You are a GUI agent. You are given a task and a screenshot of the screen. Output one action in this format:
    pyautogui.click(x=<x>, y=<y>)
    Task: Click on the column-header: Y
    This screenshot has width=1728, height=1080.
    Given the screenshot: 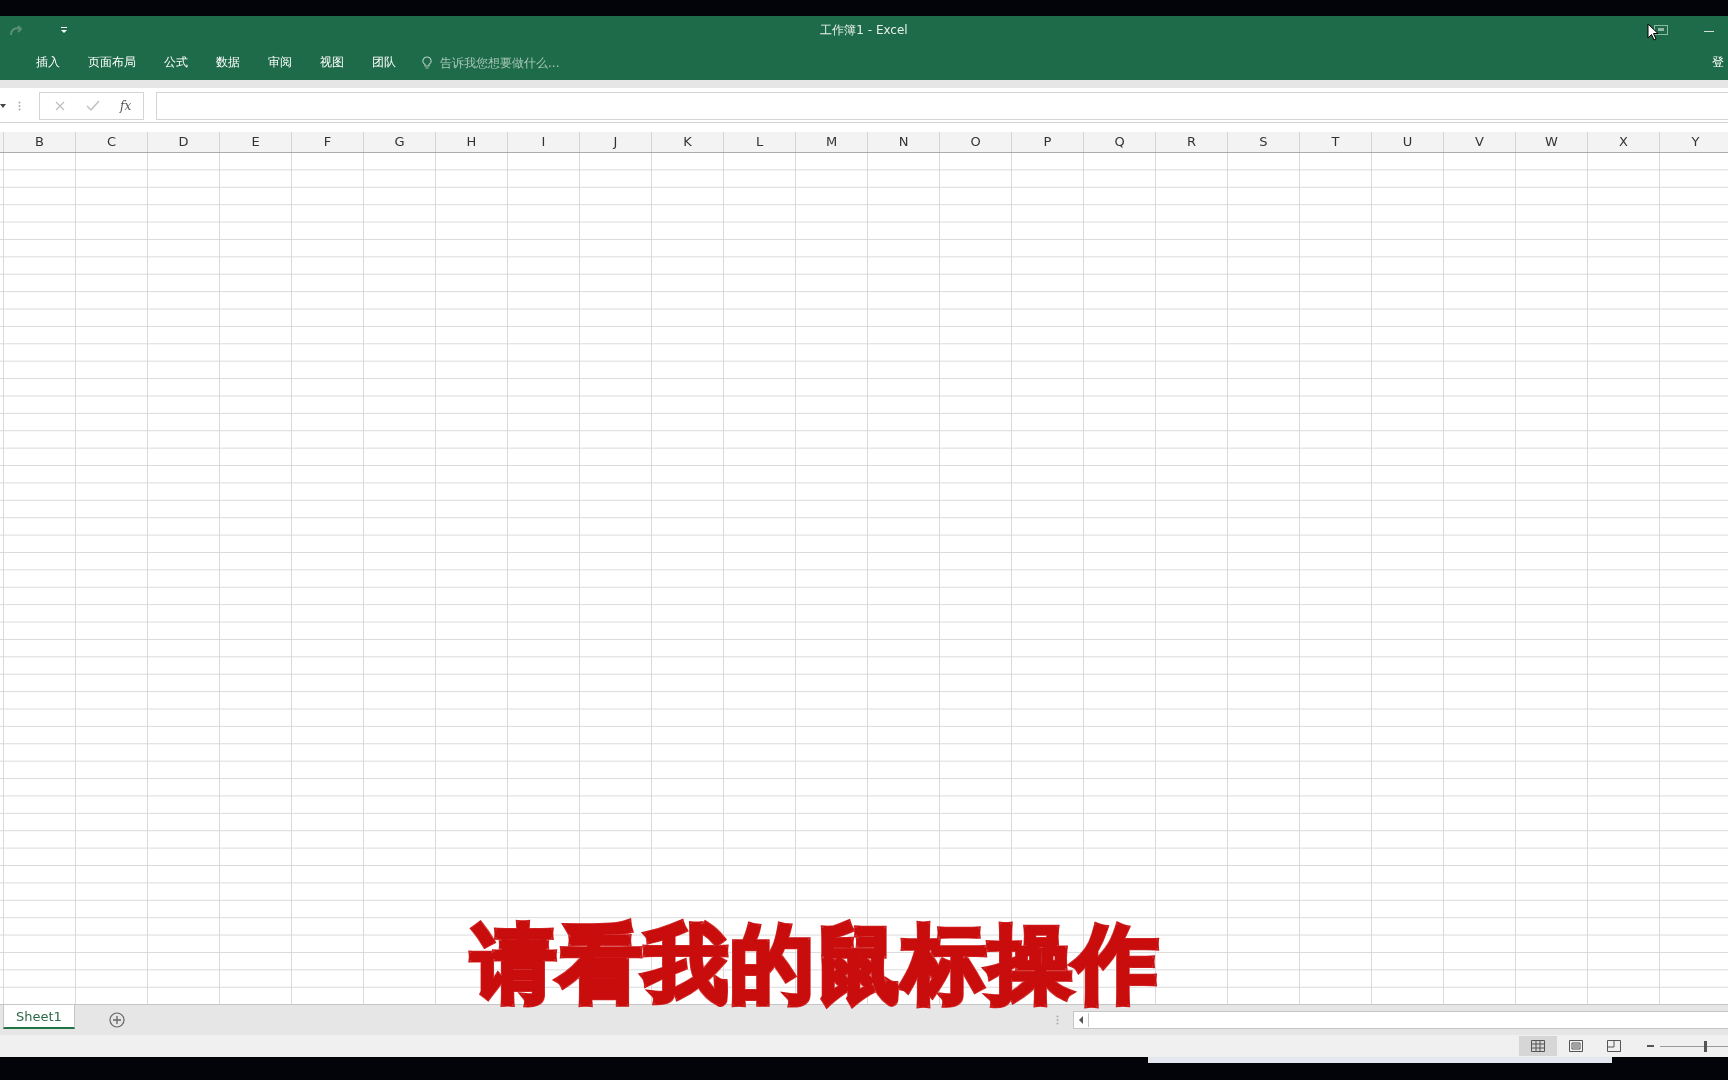 What is the action you would take?
    pyautogui.click(x=1694, y=142)
    